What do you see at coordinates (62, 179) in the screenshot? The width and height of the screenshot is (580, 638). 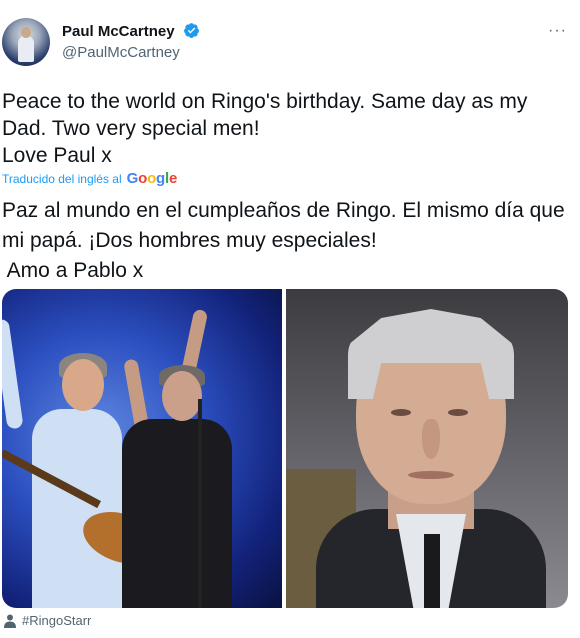 I see `translation-label: Traducido del inglés al` at bounding box center [62, 179].